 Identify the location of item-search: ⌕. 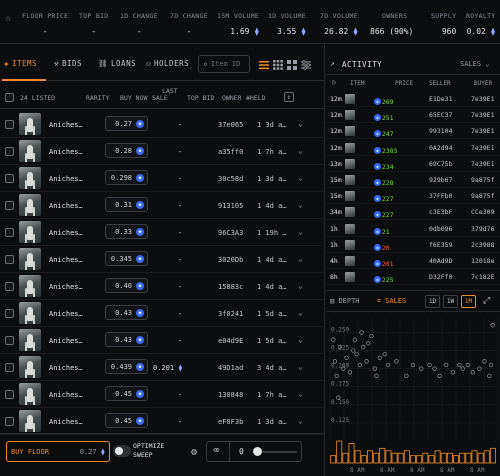
(224, 64).